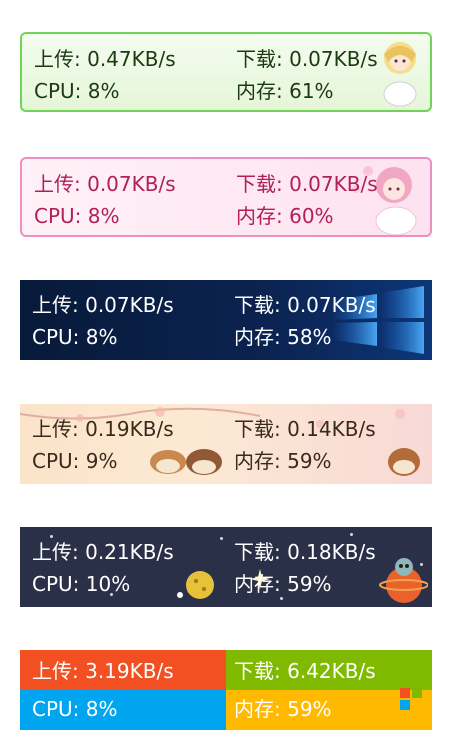 This screenshot has height=746, width=454. Describe the element at coordinates (400, 74) in the screenshot. I see `anime-girl-icon` at that location.